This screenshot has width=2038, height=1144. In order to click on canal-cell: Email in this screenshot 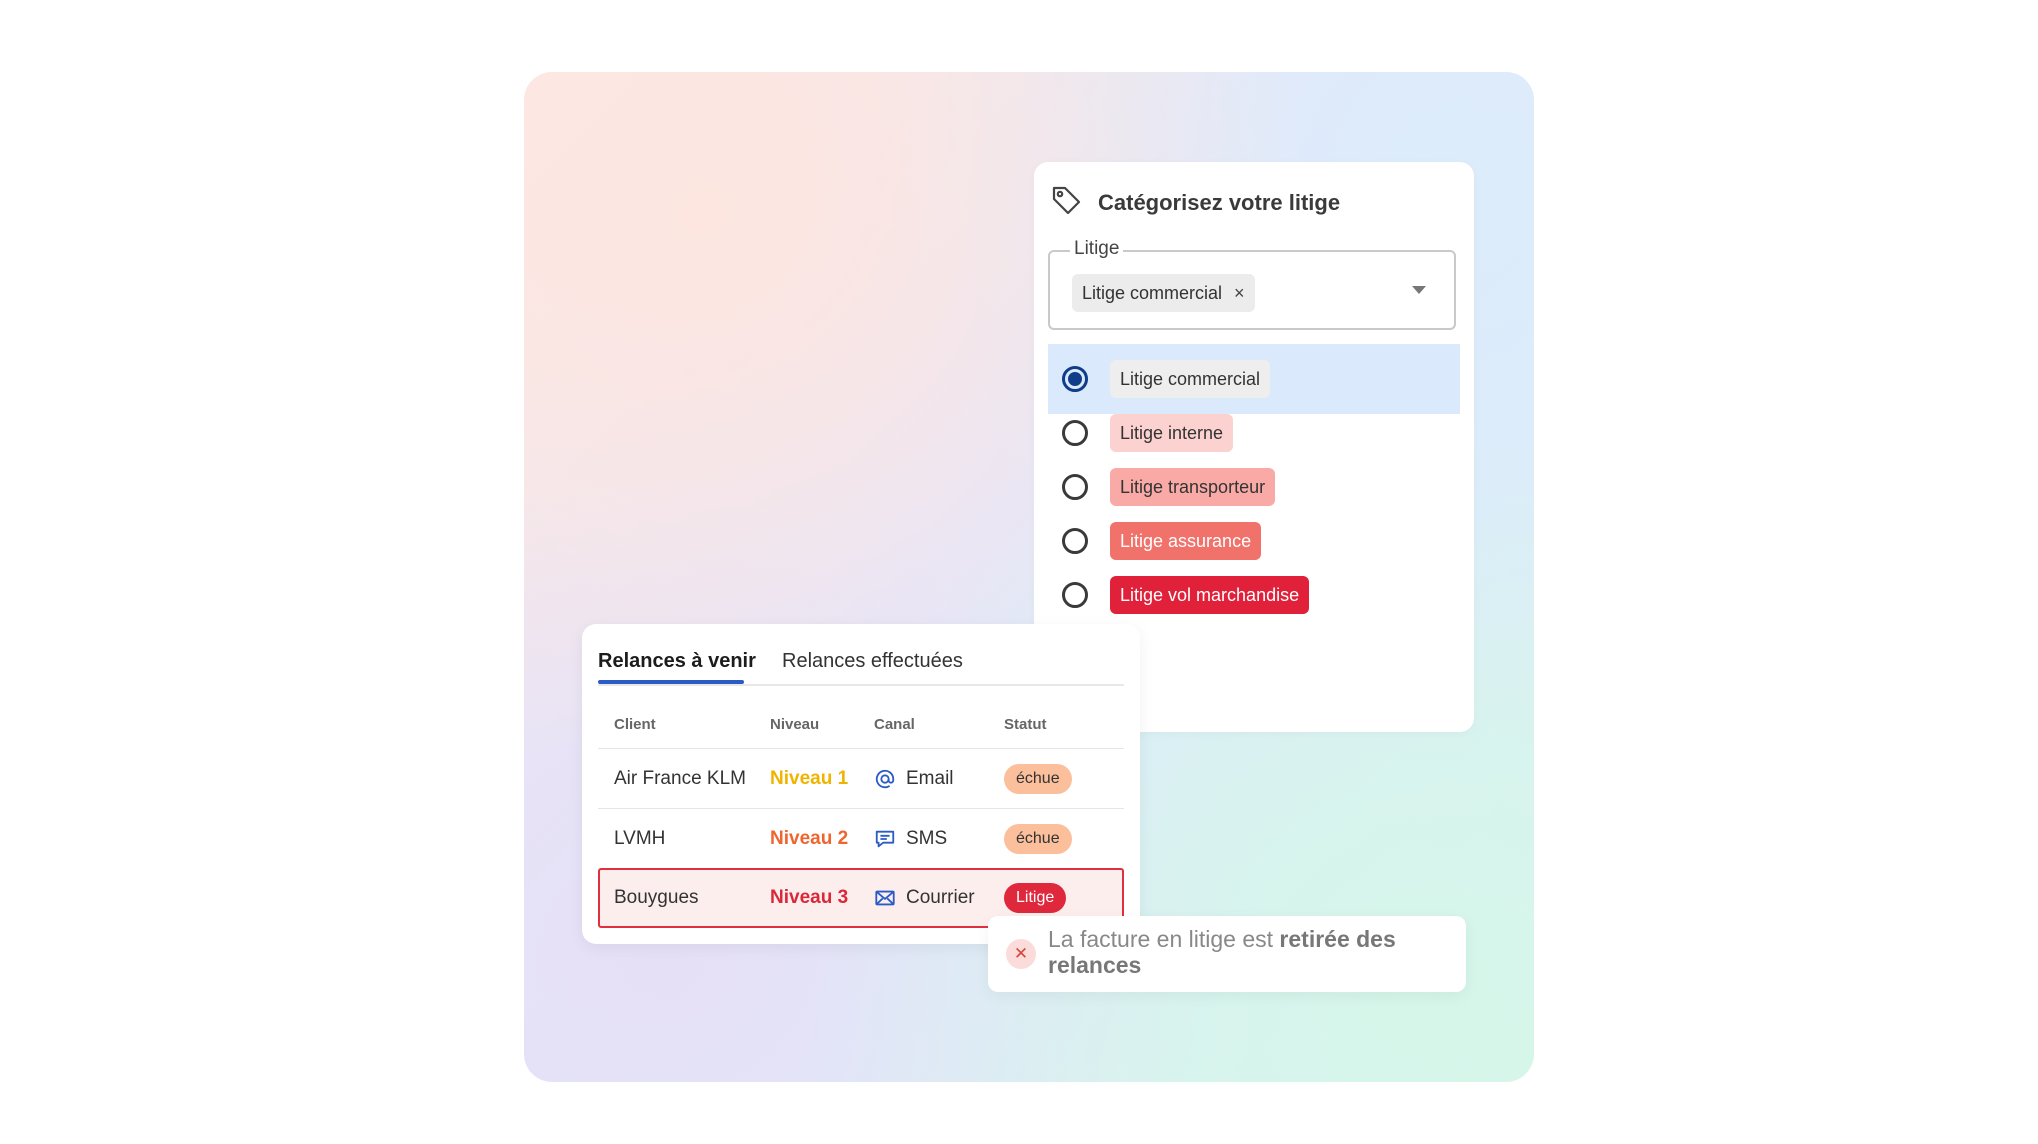, I will do `click(914, 779)`.